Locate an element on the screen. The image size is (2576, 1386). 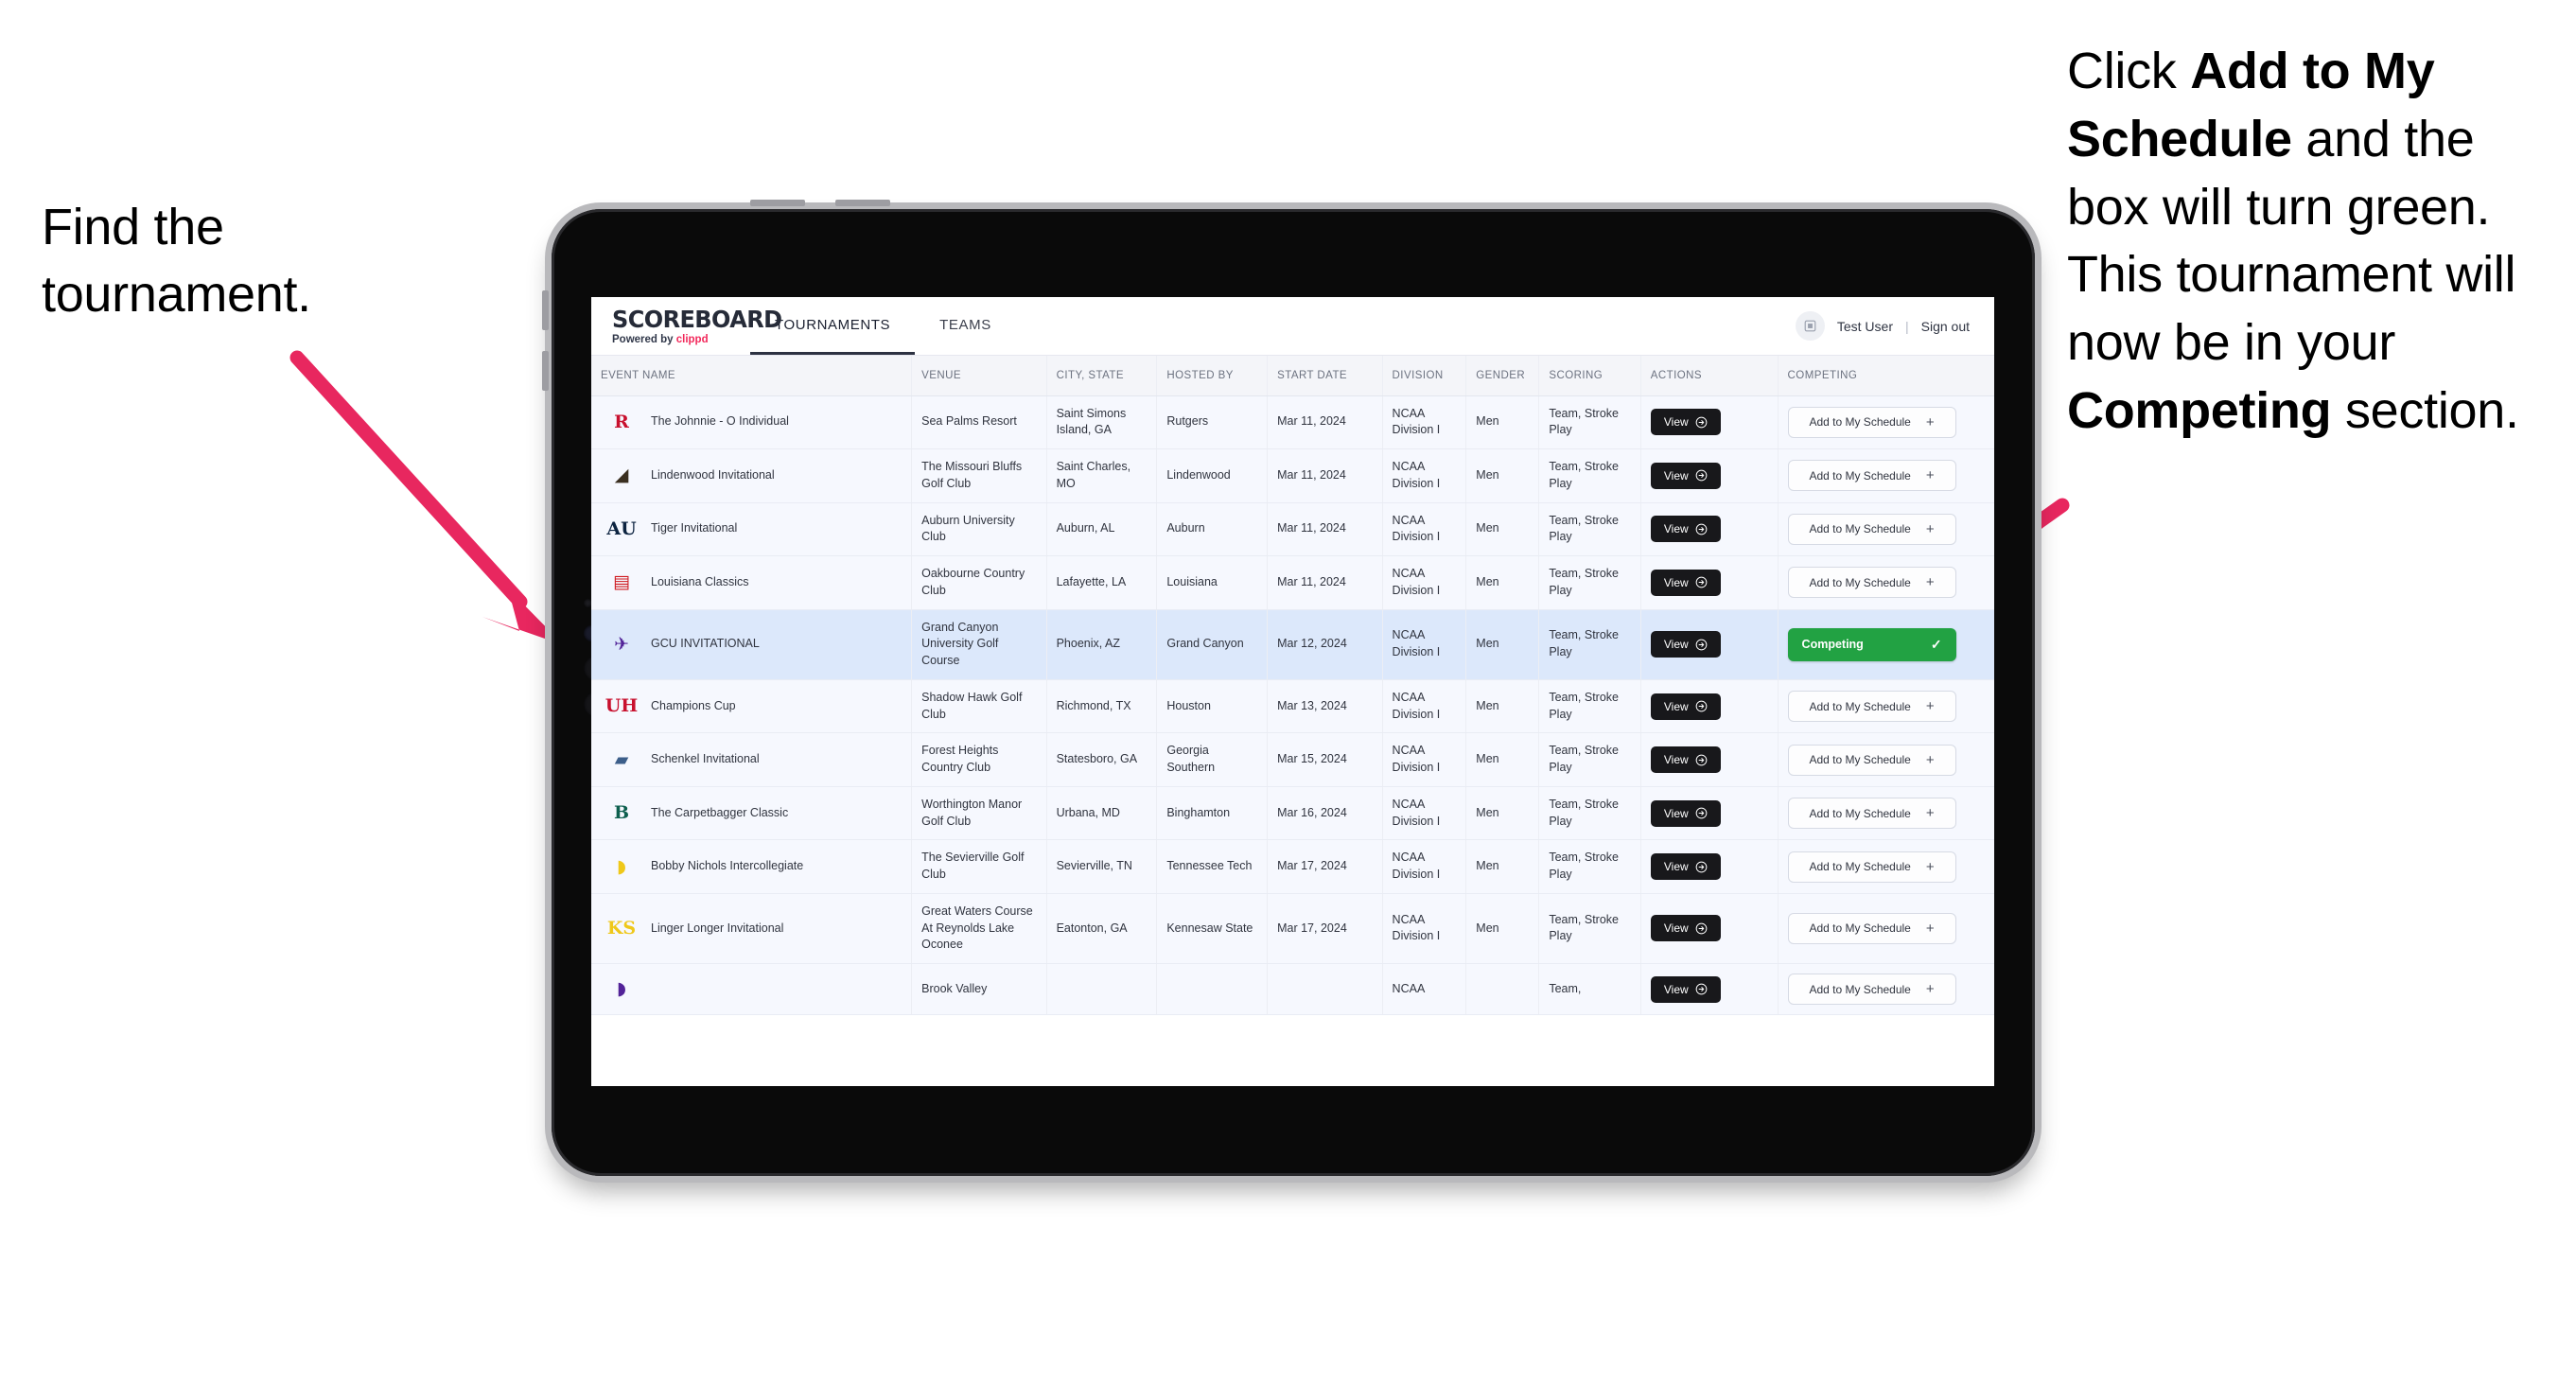
team-logo-icon: AU is located at coordinates (622, 528).